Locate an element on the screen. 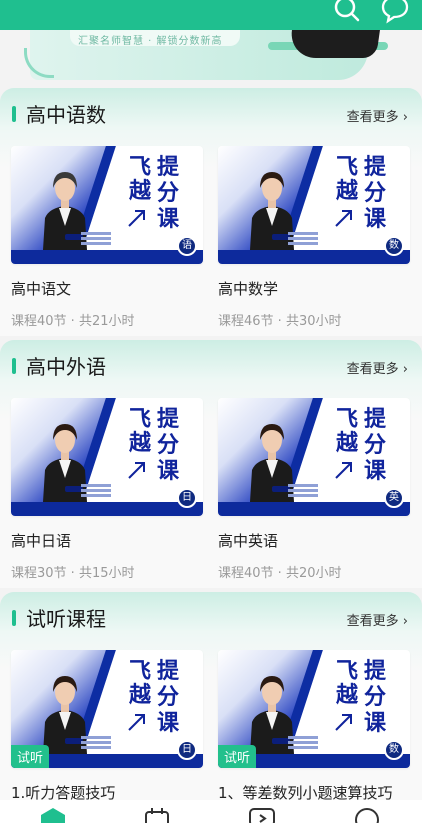  banner-slogan: 汇聚名师智慧 · 解锁分数新高 is located at coordinates (150, 41).